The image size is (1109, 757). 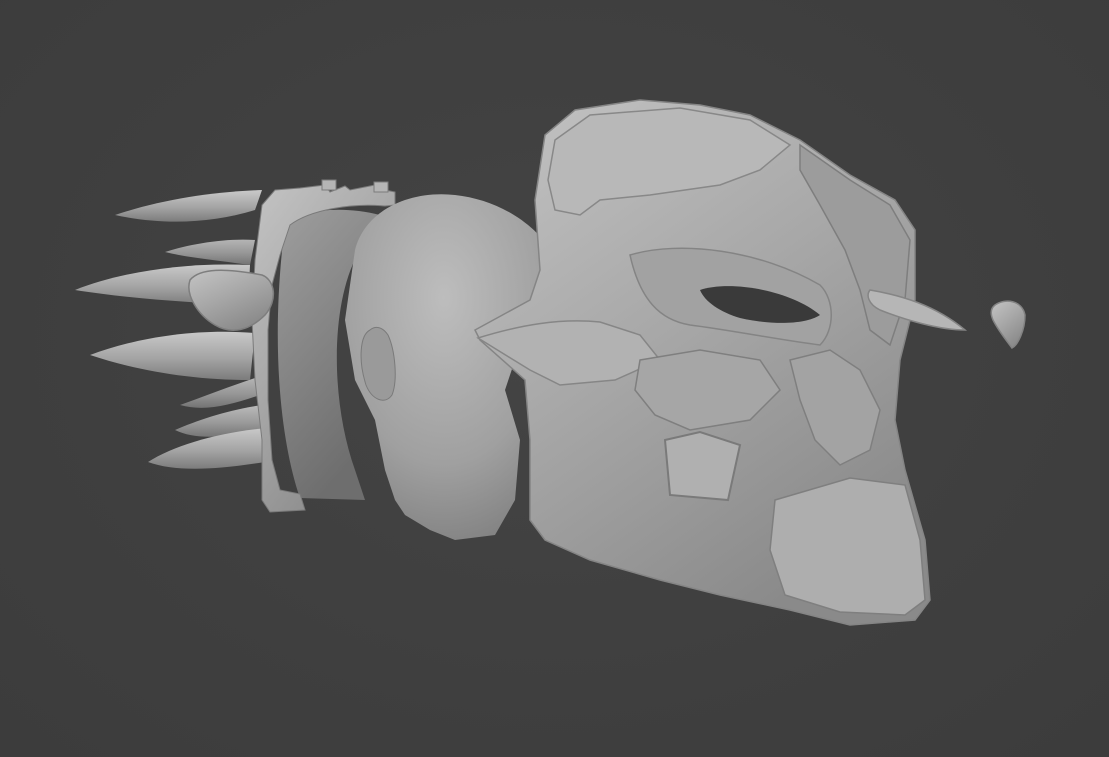 What do you see at coordinates (210, 252) in the screenshot?
I see `spike-top-rear` at bounding box center [210, 252].